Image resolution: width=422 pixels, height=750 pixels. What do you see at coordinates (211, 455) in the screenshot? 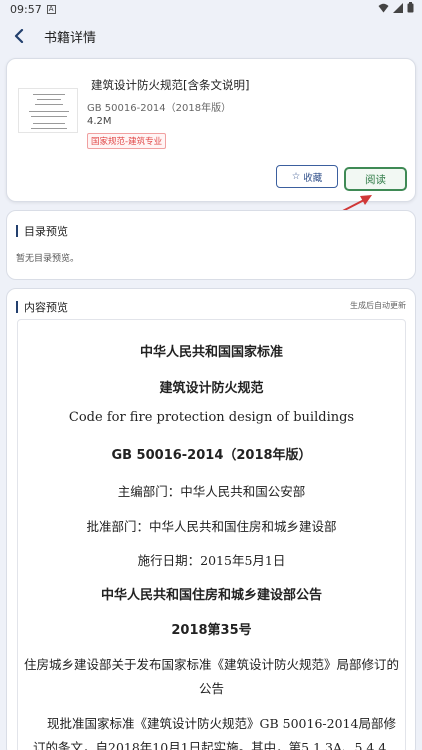
I see `doc-line: GB 50016-2014（2018年版）` at bounding box center [211, 455].